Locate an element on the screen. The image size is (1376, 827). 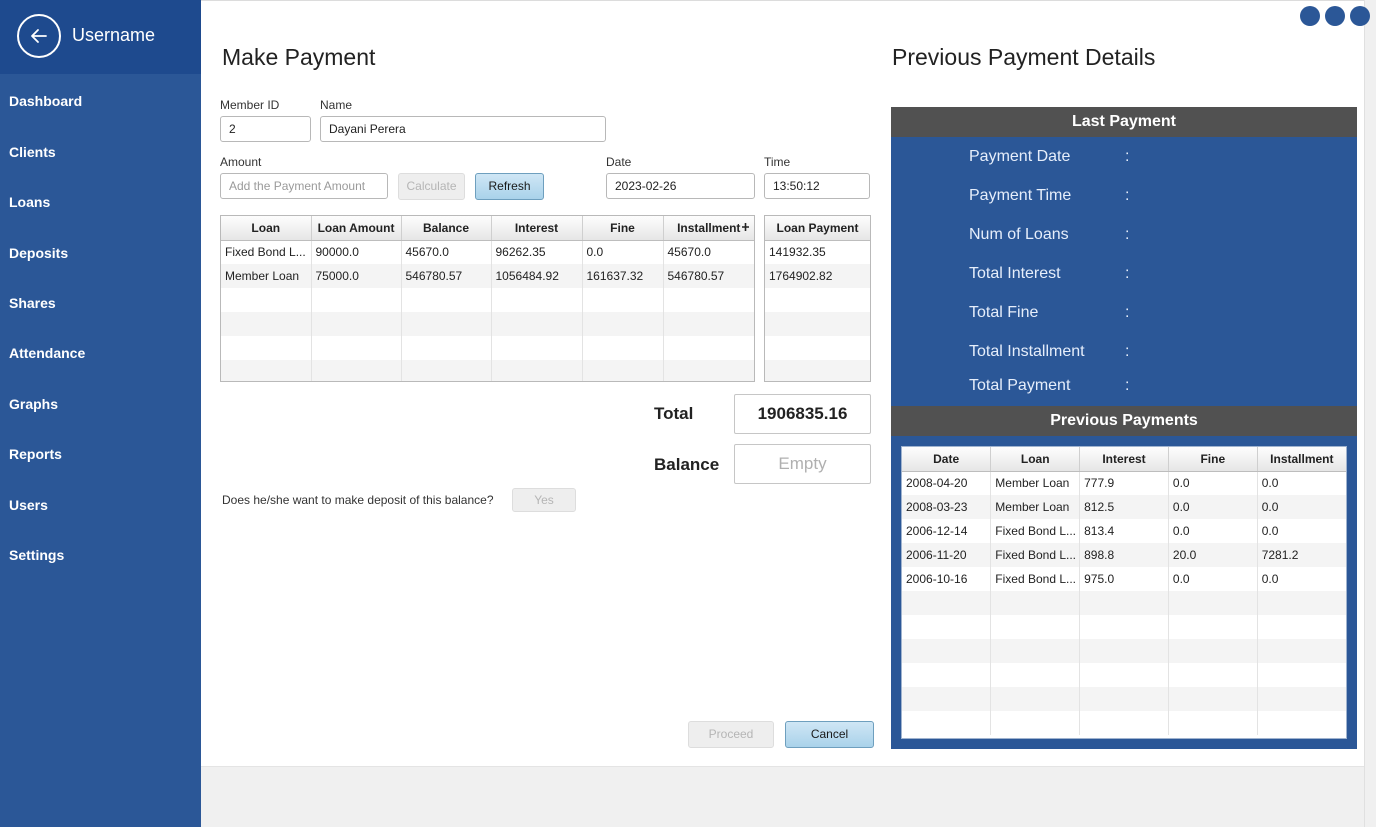
sidebar-item-settings: Settings is located at coordinates (36, 555).